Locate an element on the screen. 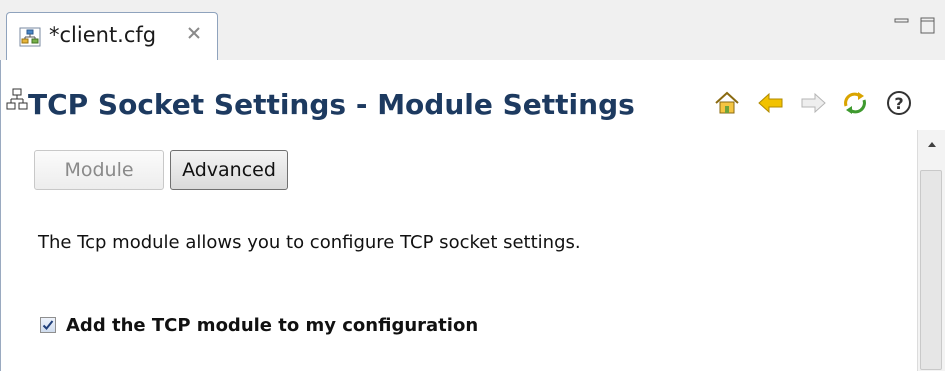 This screenshot has height=371, width=945. form-toolbar: ? is located at coordinates (822, 105).